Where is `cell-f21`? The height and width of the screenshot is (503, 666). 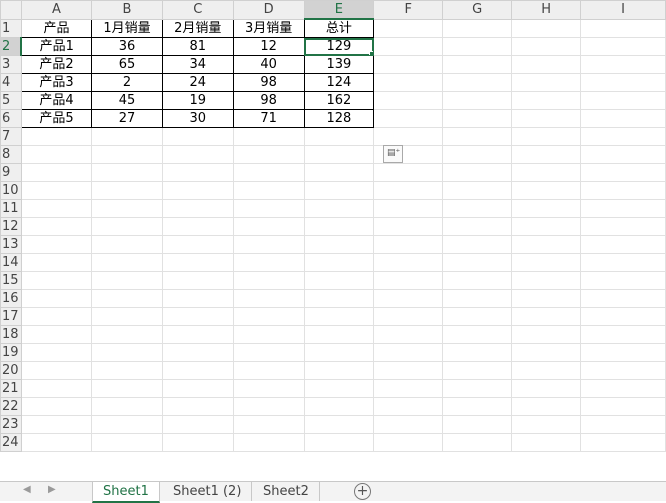 cell-f21 is located at coordinates (408, 388).